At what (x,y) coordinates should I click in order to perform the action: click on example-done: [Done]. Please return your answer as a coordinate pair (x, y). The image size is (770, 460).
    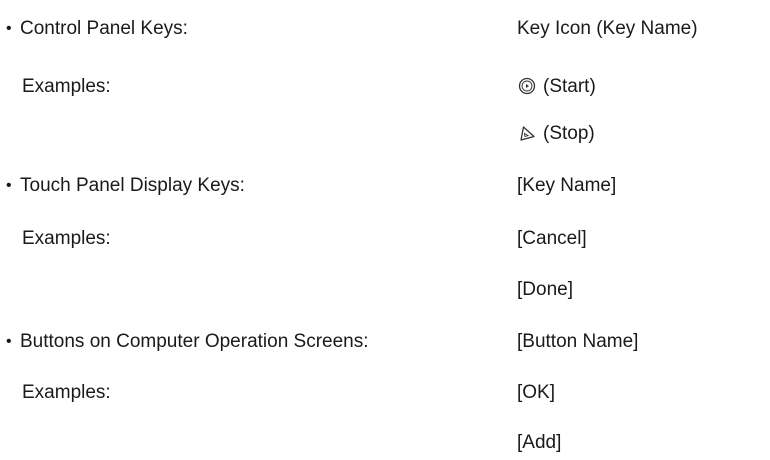
    Looking at the image, I should click on (545, 289).